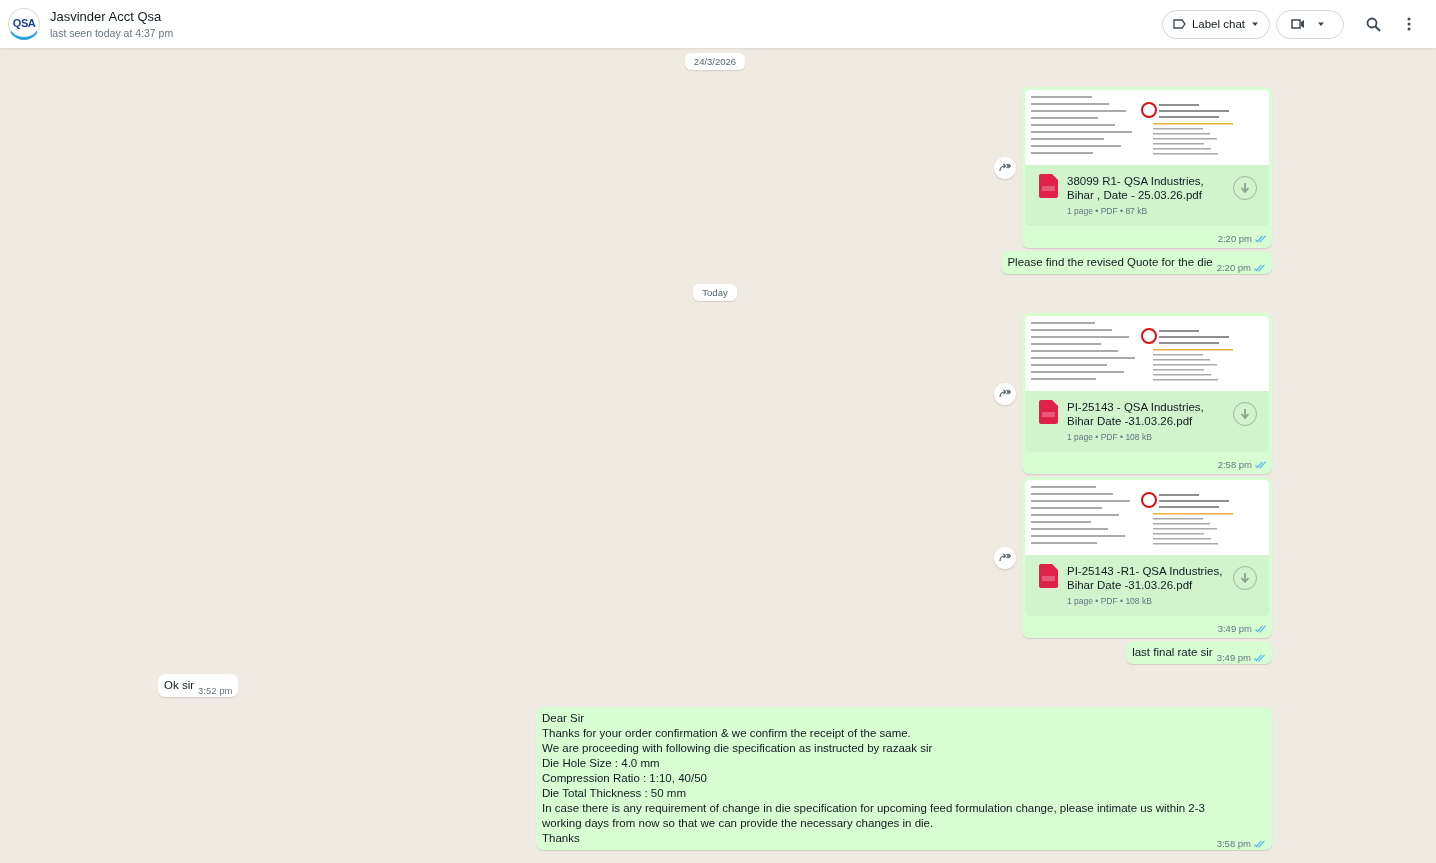 Image resolution: width=1436 pixels, height=863 pixels. What do you see at coordinates (1136, 414) in the screenshot?
I see `file-name: PI-25143 - QSA Industries, Bihar Date -31.03.26.pdf` at bounding box center [1136, 414].